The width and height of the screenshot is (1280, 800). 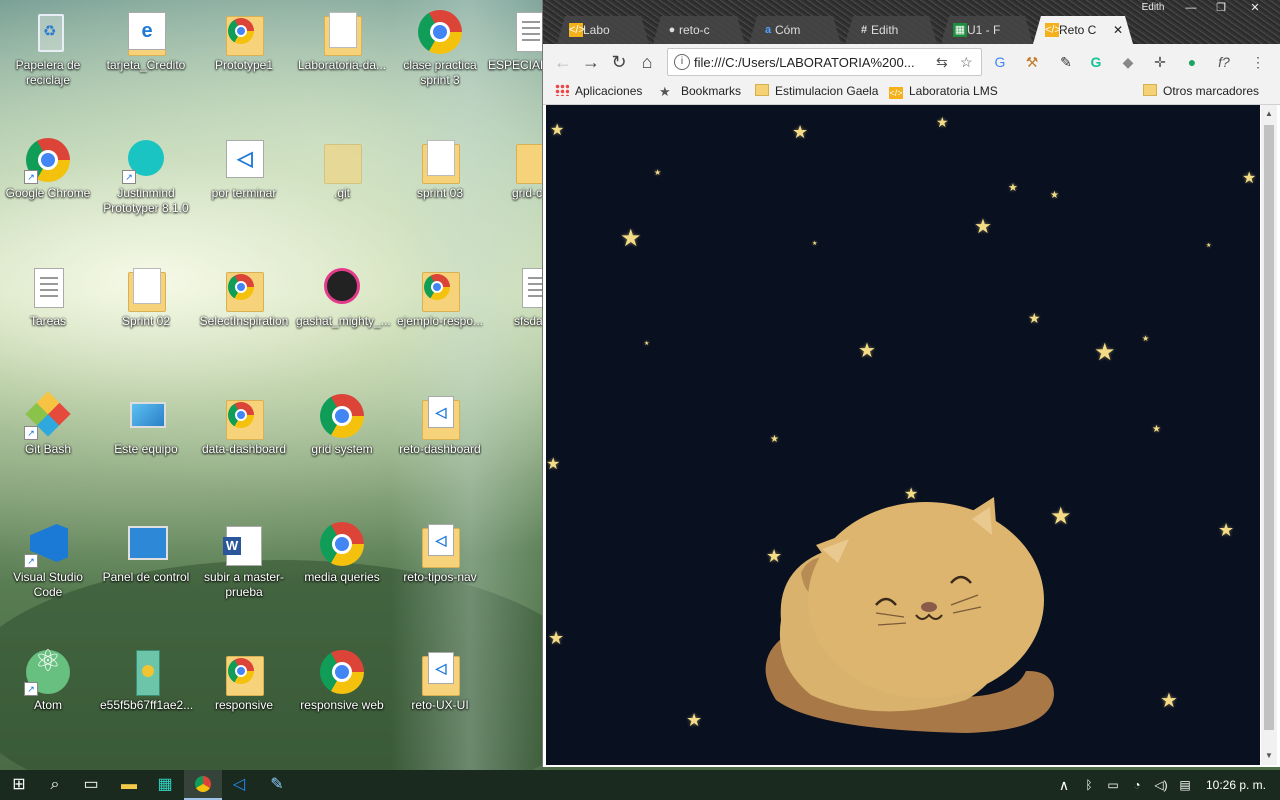 What do you see at coordinates (48, 424) in the screenshot?
I see `desktop-icon-git-bash: ↗ Git Bash` at bounding box center [48, 424].